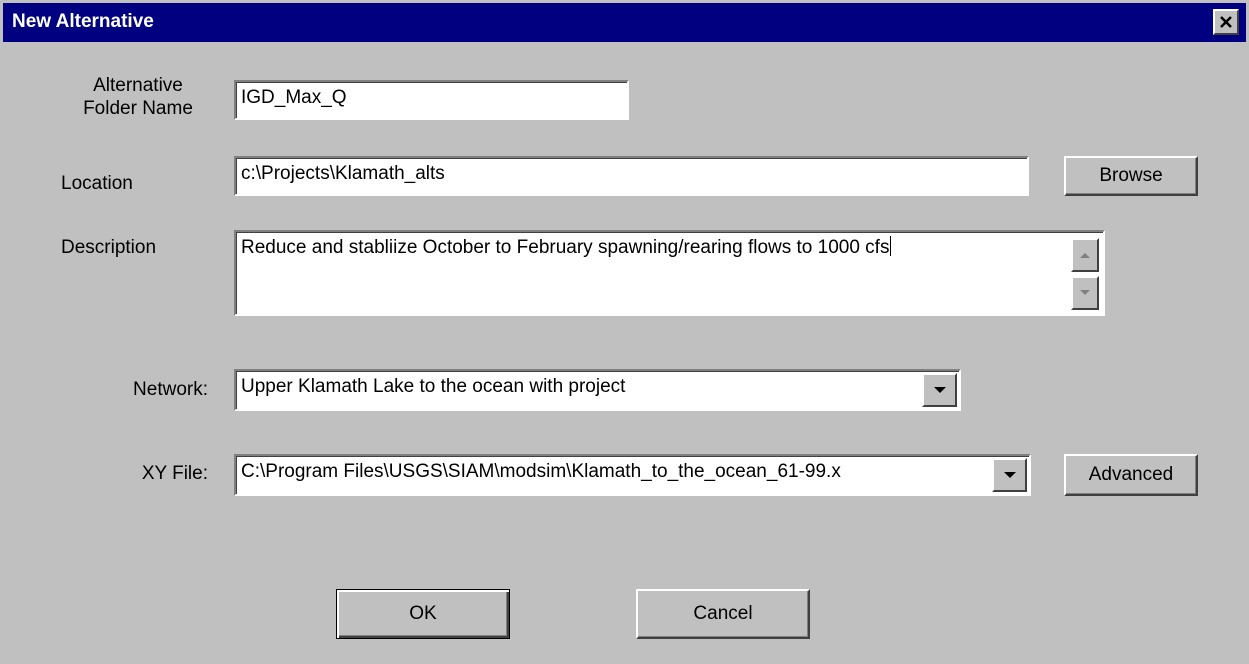 This screenshot has height=664, width=1249. I want to click on folder-name-label: Alternative Folder Name, so click(138, 97).